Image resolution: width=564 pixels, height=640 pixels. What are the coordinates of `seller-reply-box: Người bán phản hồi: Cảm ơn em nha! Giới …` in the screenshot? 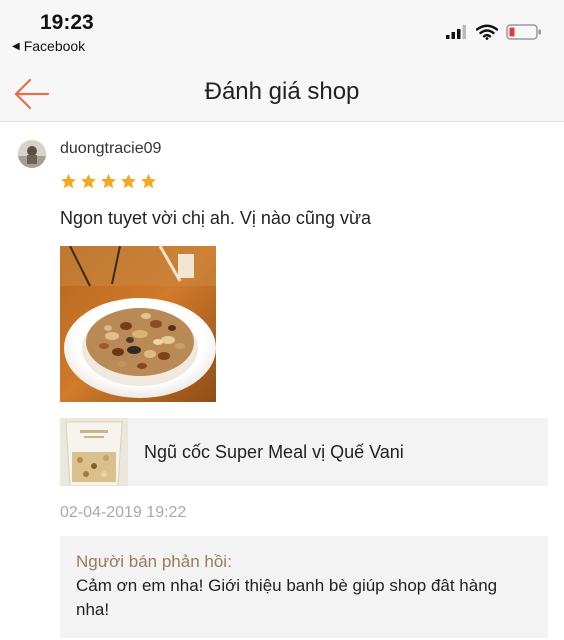 It's located at (304, 587).